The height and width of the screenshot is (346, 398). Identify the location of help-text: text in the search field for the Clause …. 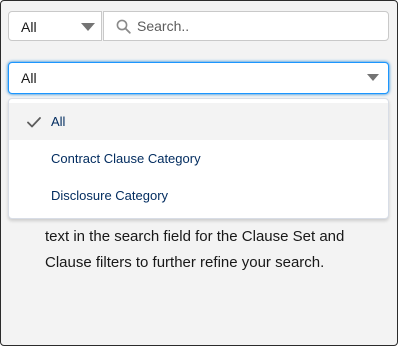
(195, 249).